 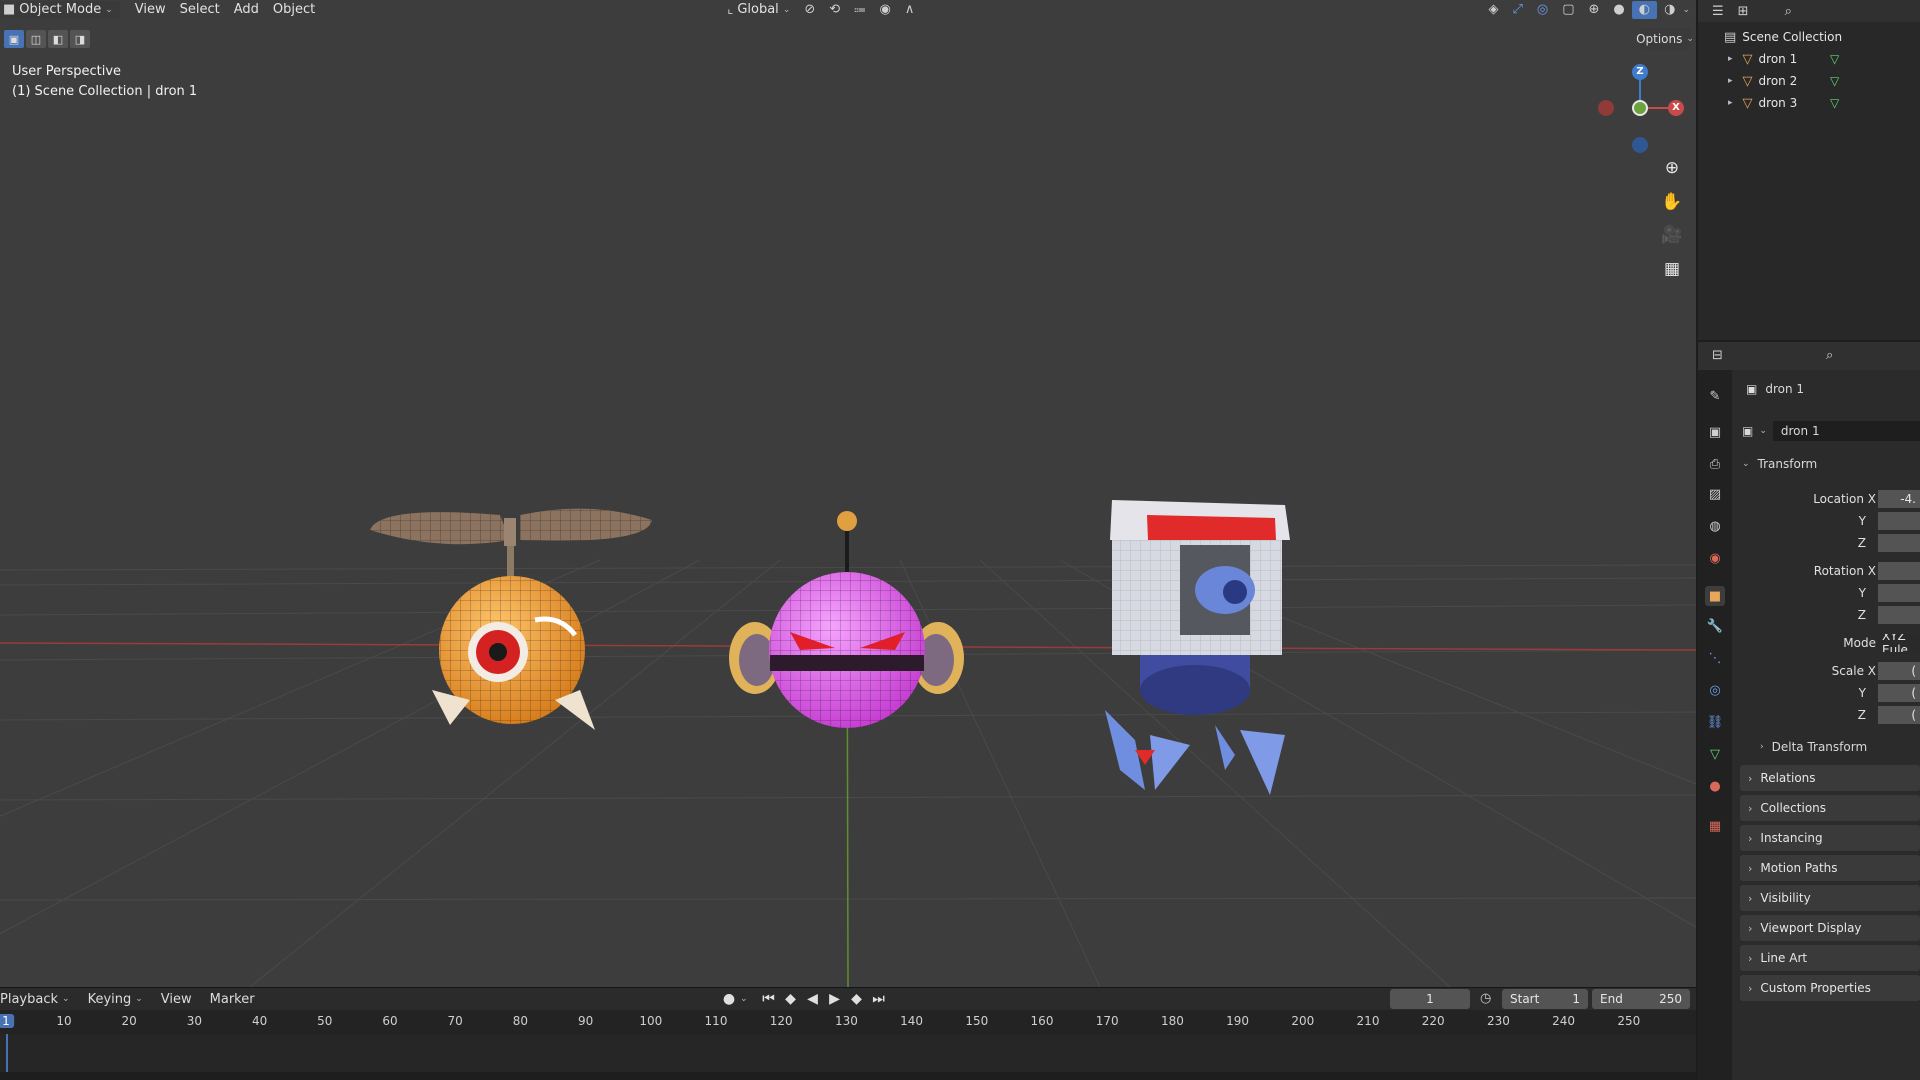 What do you see at coordinates (1715, 494) in the screenshot?
I see `view-layer-tab-icon: ▨` at bounding box center [1715, 494].